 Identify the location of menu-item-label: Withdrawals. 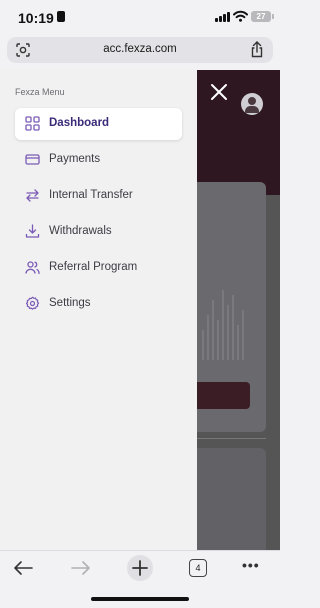
(80, 231).